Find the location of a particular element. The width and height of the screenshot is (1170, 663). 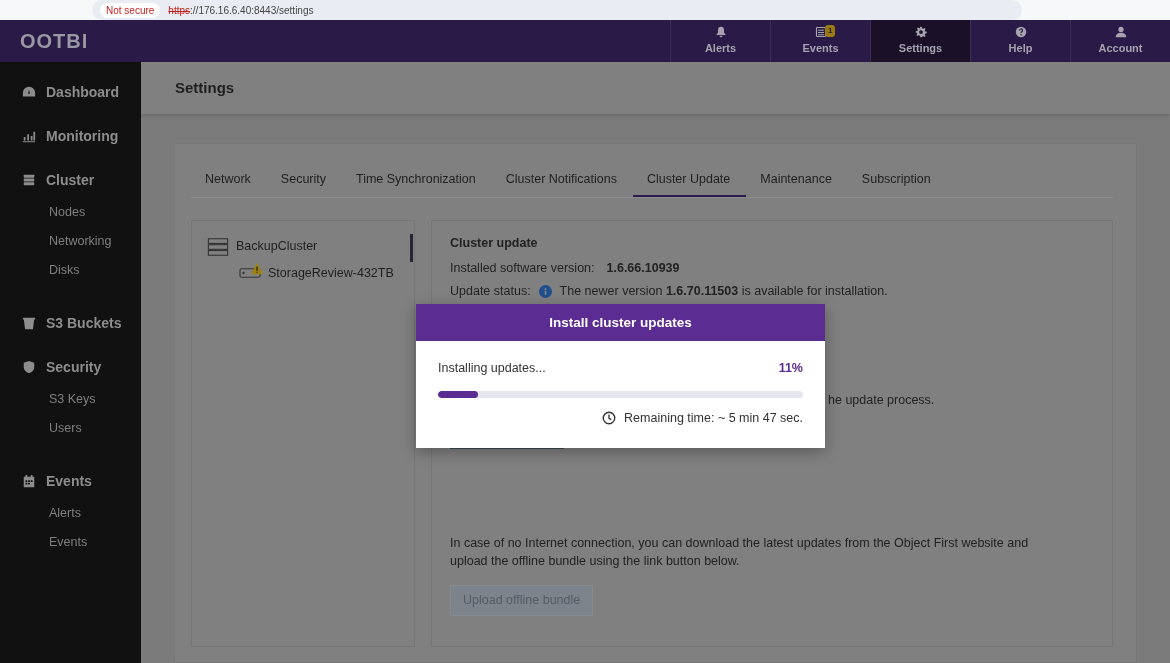

calendar-icon is located at coordinates (29, 481).